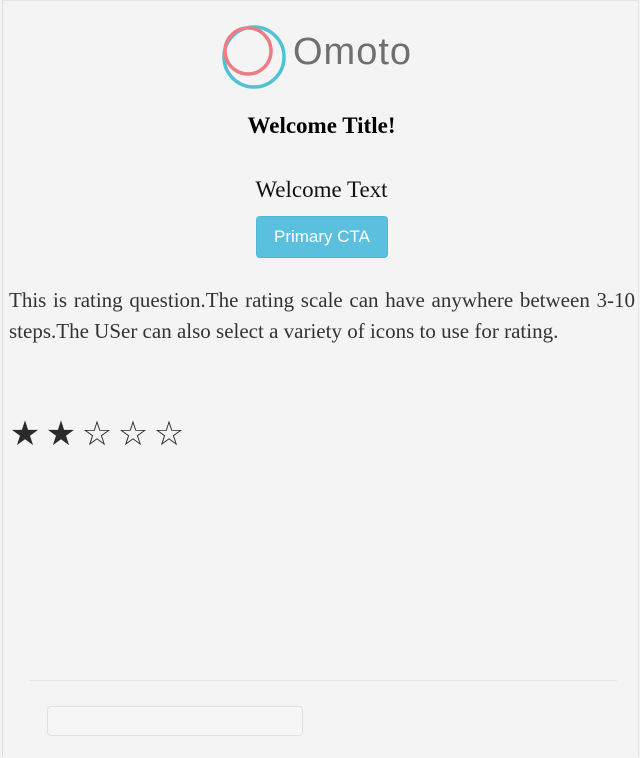 The width and height of the screenshot is (640, 758). I want to click on logo-wordmark: Omoto, so click(353, 52).